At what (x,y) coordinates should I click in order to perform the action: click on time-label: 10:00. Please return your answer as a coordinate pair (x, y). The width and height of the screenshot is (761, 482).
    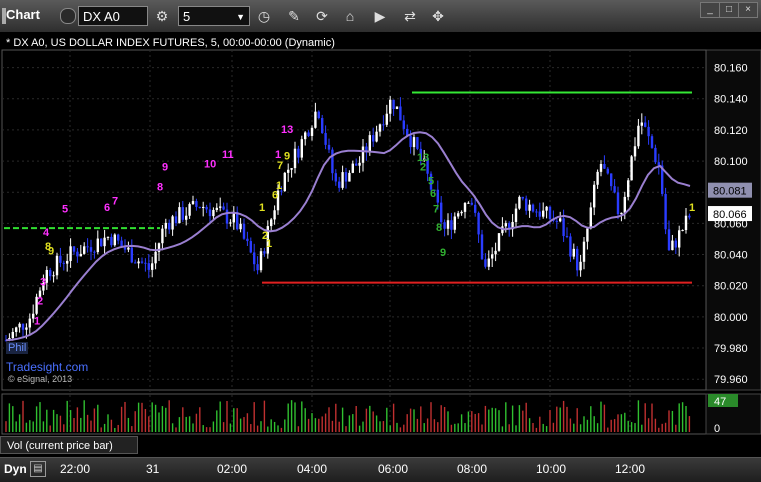
    Looking at the image, I should click on (551, 469).